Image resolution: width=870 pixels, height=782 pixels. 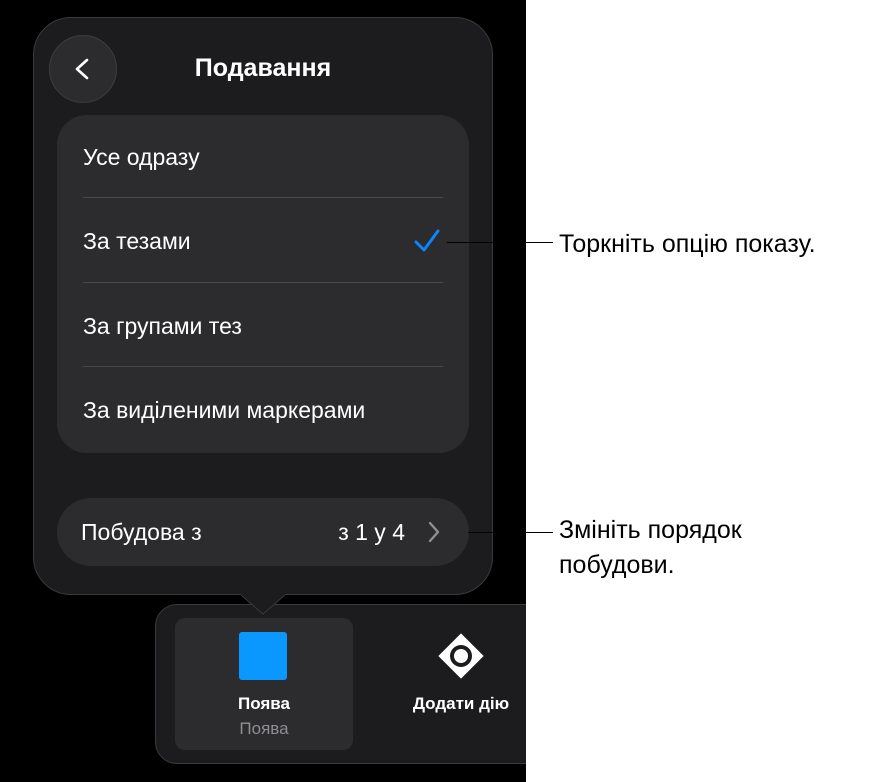 I want to click on appear-label: Поява, so click(x=264, y=703).